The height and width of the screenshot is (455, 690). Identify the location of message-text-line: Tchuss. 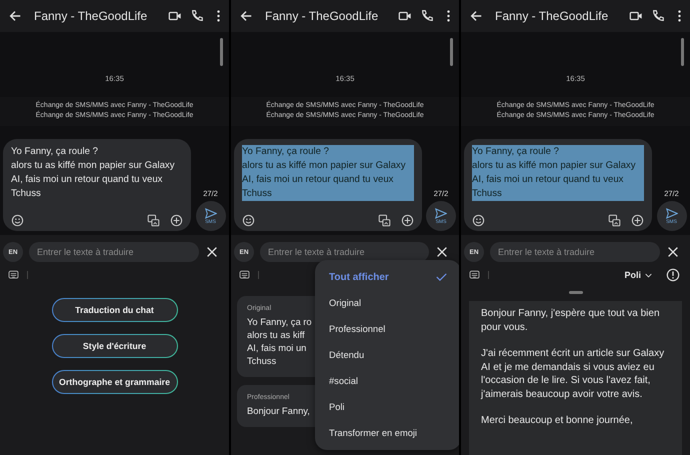
(26, 194).